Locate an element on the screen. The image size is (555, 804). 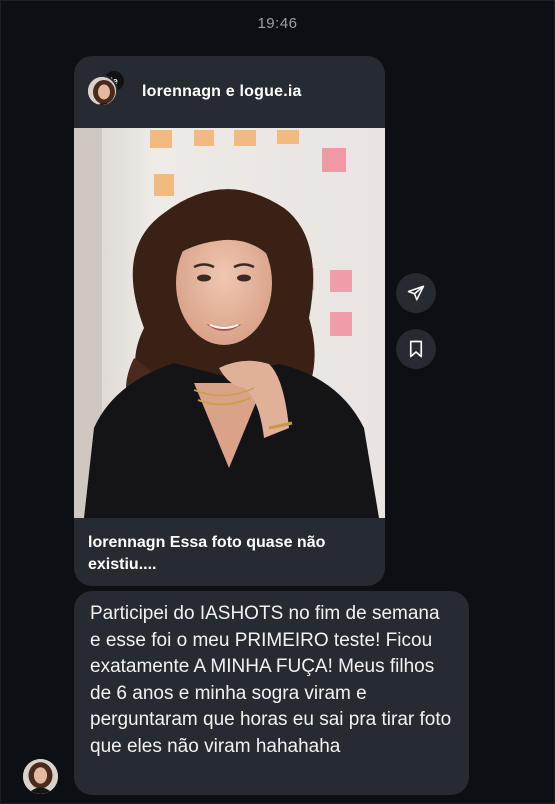
post-avatars: ie is located at coordinates (107, 91).